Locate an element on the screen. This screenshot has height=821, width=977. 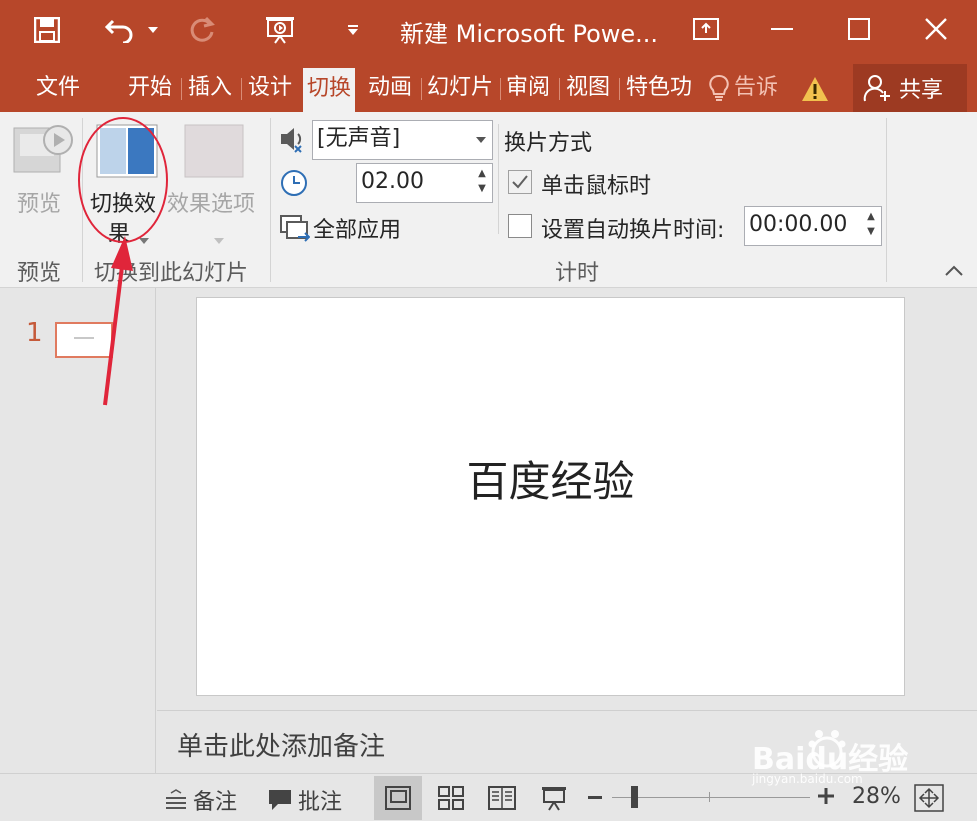
zoom-slider-center-tick is located at coordinates (709, 797).